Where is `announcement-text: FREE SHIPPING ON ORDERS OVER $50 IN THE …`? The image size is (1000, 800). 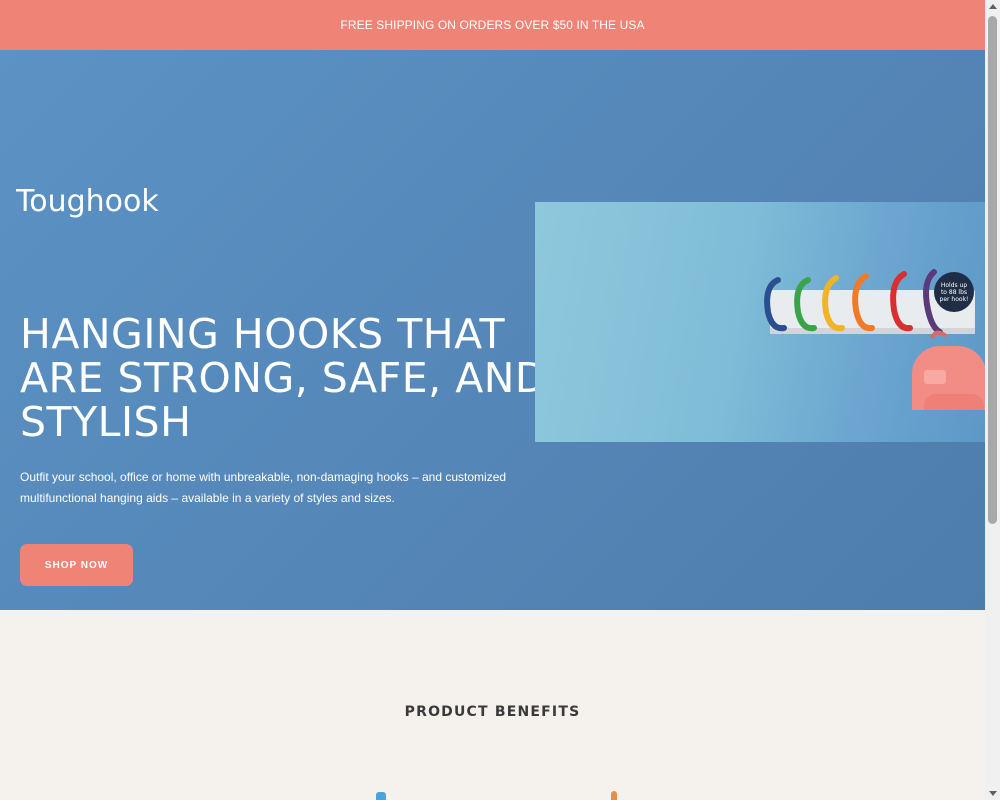
announcement-text: FREE SHIPPING ON ORDERS OVER $50 IN THE … is located at coordinates (492, 25).